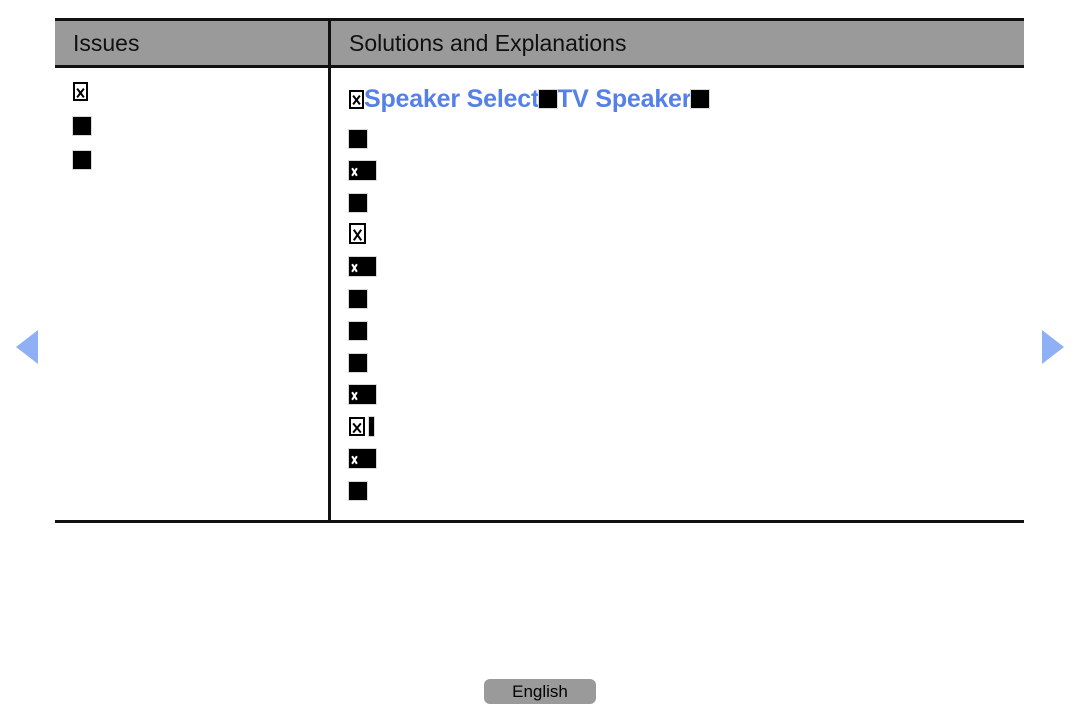 The width and height of the screenshot is (1080, 705). What do you see at coordinates (488, 42) in the screenshot?
I see `column-header-solutions: Solutions and Explanations` at bounding box center [488, 42].